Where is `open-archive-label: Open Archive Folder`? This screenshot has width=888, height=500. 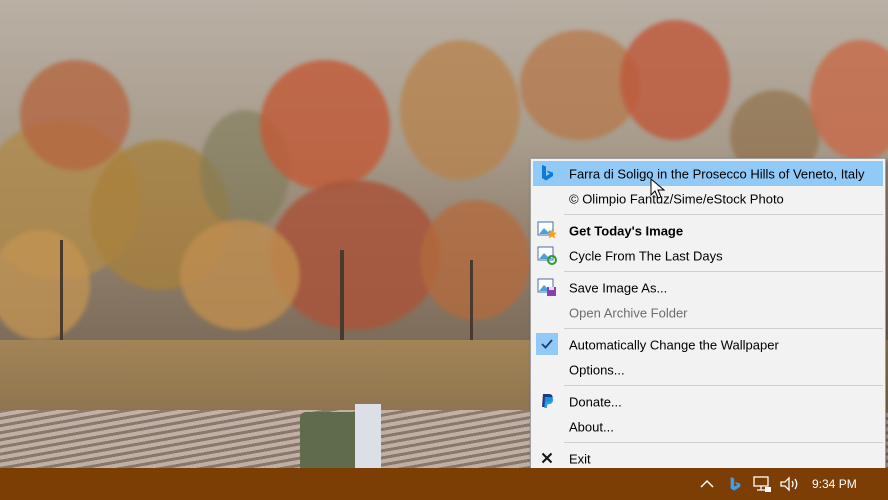 open-archive-label: Open Archive Folder is located at coordinates (628, 312).